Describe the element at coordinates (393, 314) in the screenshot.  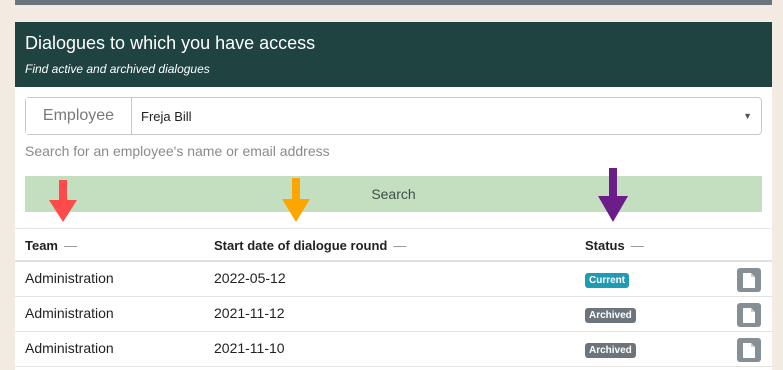
I see `table-row: Administration 2021-11-12 Archived` at that location.